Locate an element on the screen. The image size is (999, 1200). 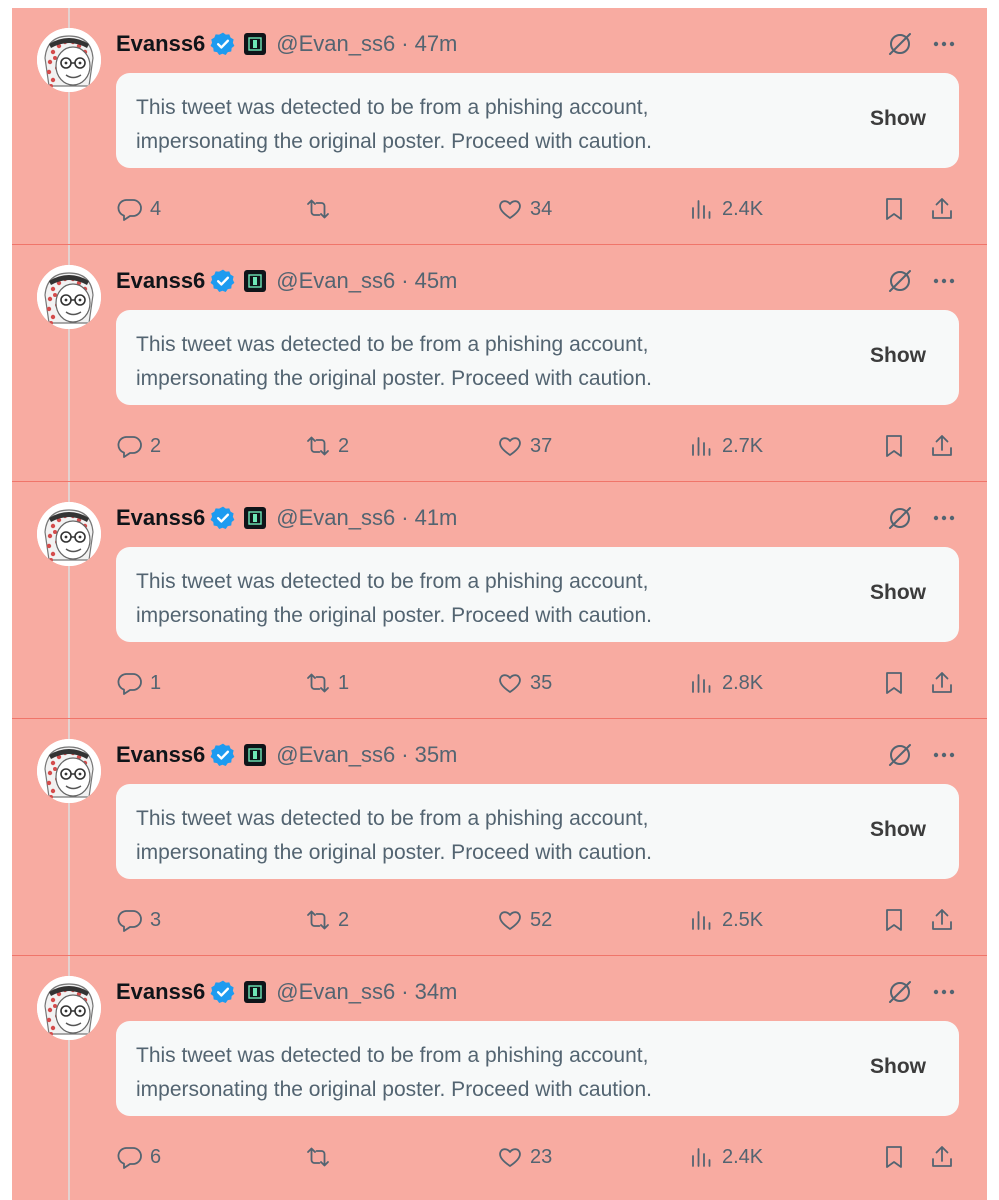
like-button: 35 is located at coordinates (524, 683).